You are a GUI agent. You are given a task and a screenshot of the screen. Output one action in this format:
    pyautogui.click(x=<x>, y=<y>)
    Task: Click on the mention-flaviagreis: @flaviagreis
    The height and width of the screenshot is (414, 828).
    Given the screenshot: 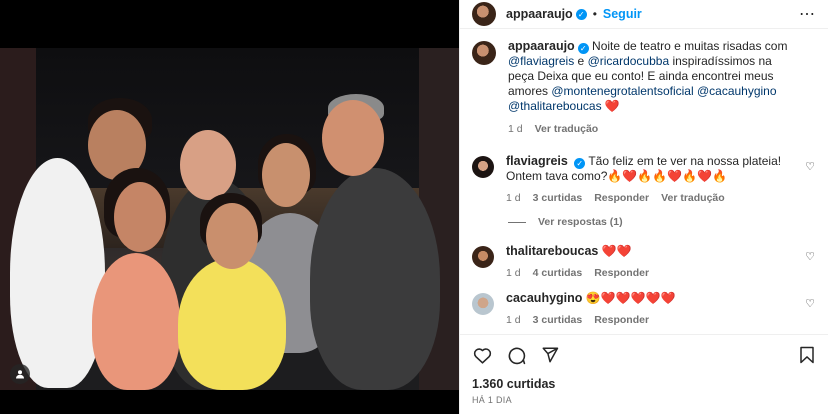 What is the action you would take?
    pyautogui.click(x=541, y=61)
    